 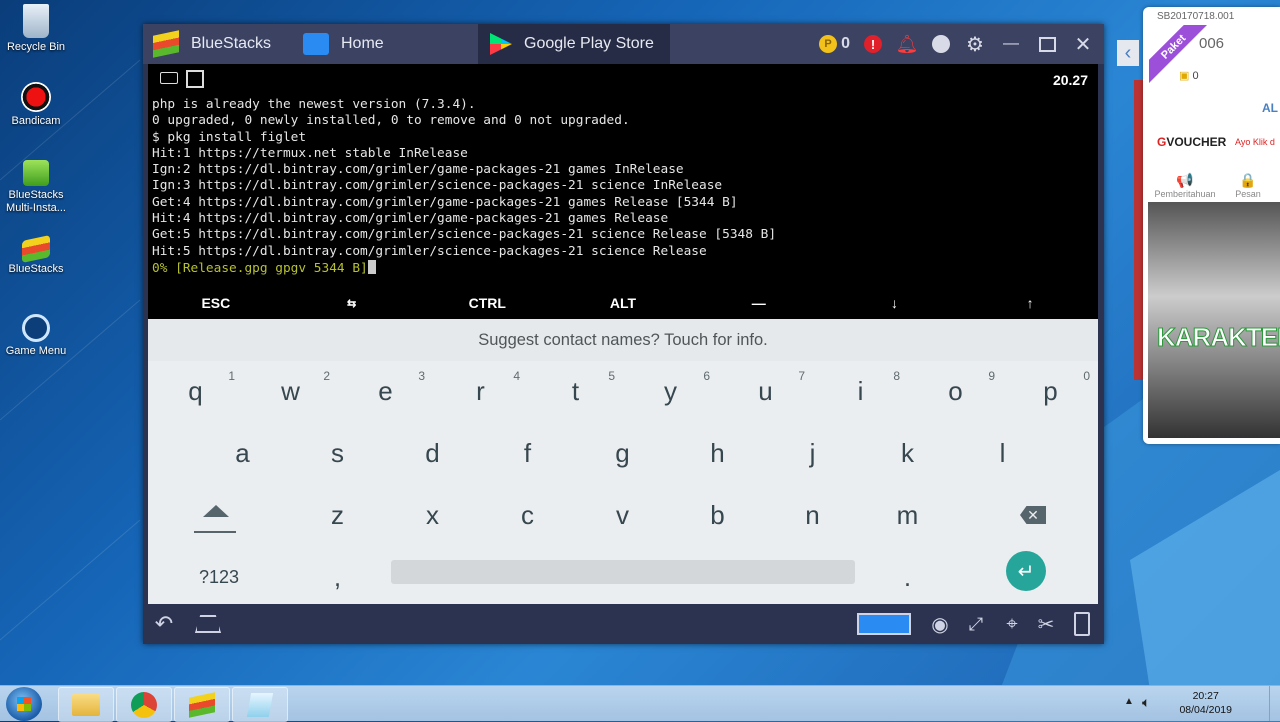 What do you see at coordinates (1214, 320) in the screenshot?
I see `comic-banner` at bounding box center [1214, 320].